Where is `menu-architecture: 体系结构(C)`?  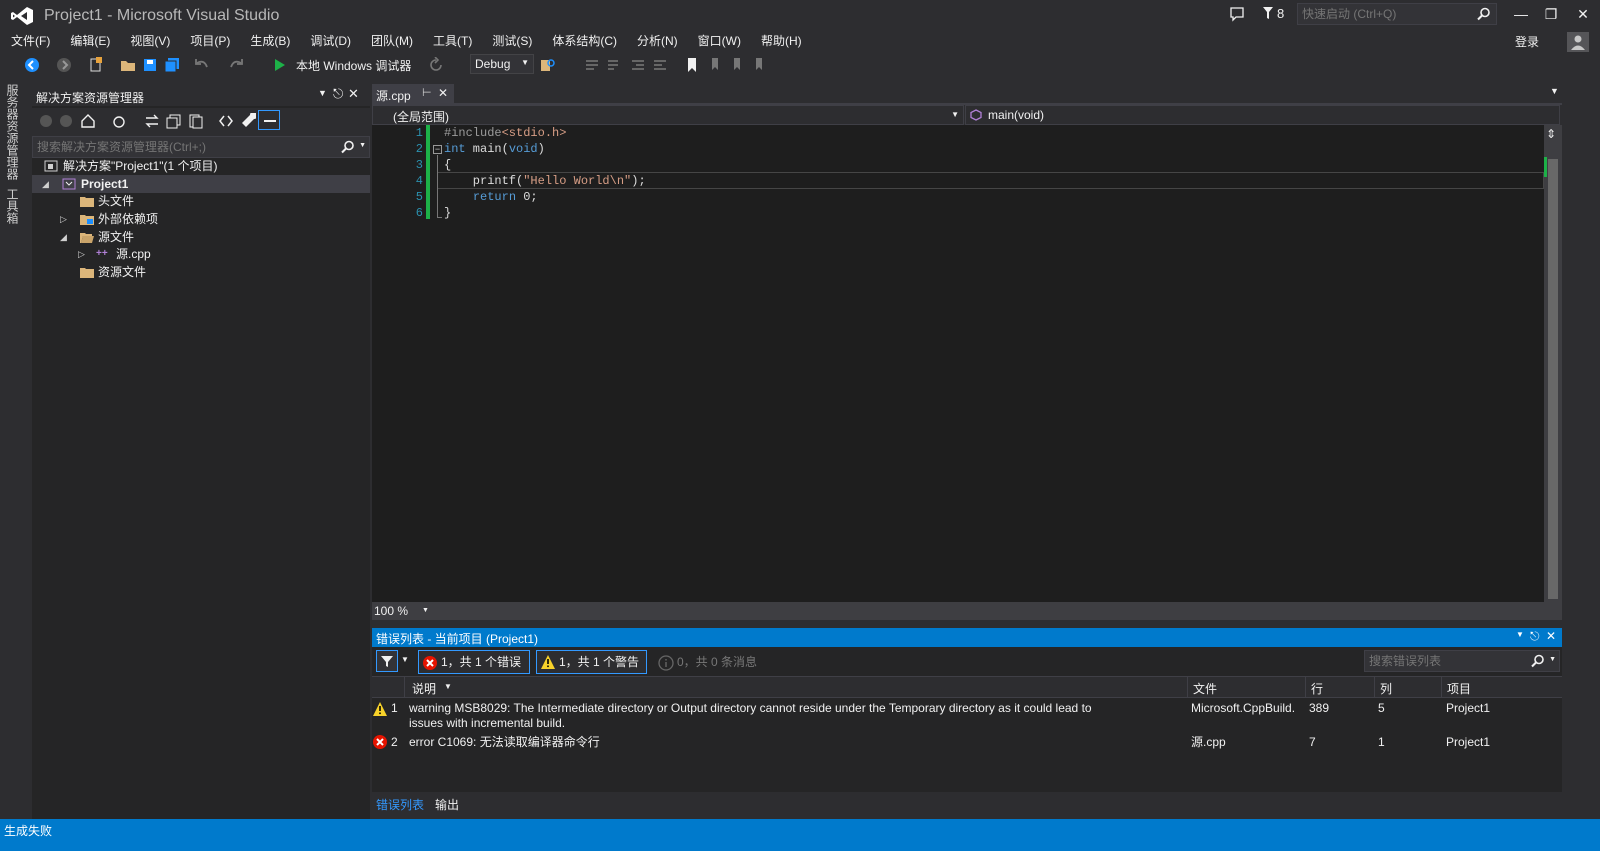
menu-architecture: 体系结构(C) is located at coordinates (583, 41).